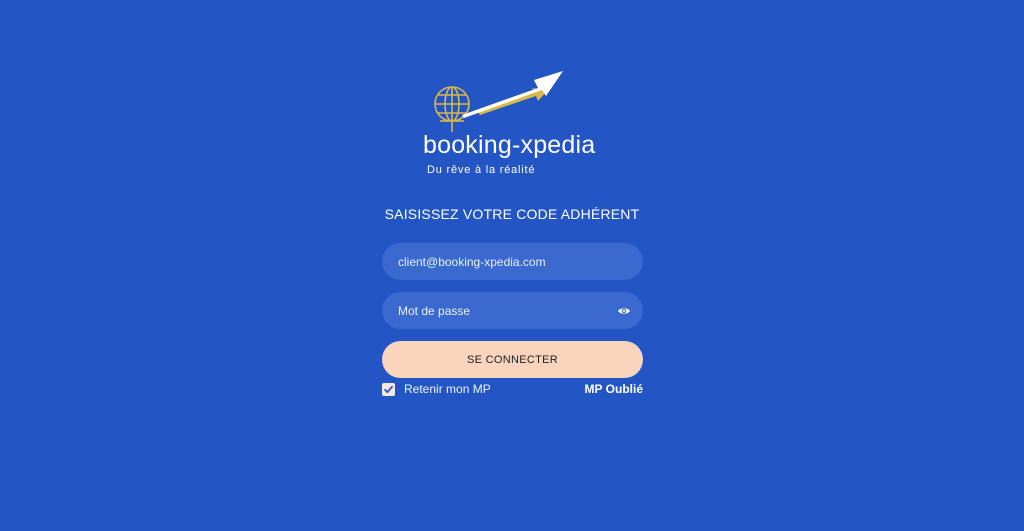  Describe the element at coordinates (614, 389) in the screenshot. I see `forgot-password-link: MP Oublié` at that location.